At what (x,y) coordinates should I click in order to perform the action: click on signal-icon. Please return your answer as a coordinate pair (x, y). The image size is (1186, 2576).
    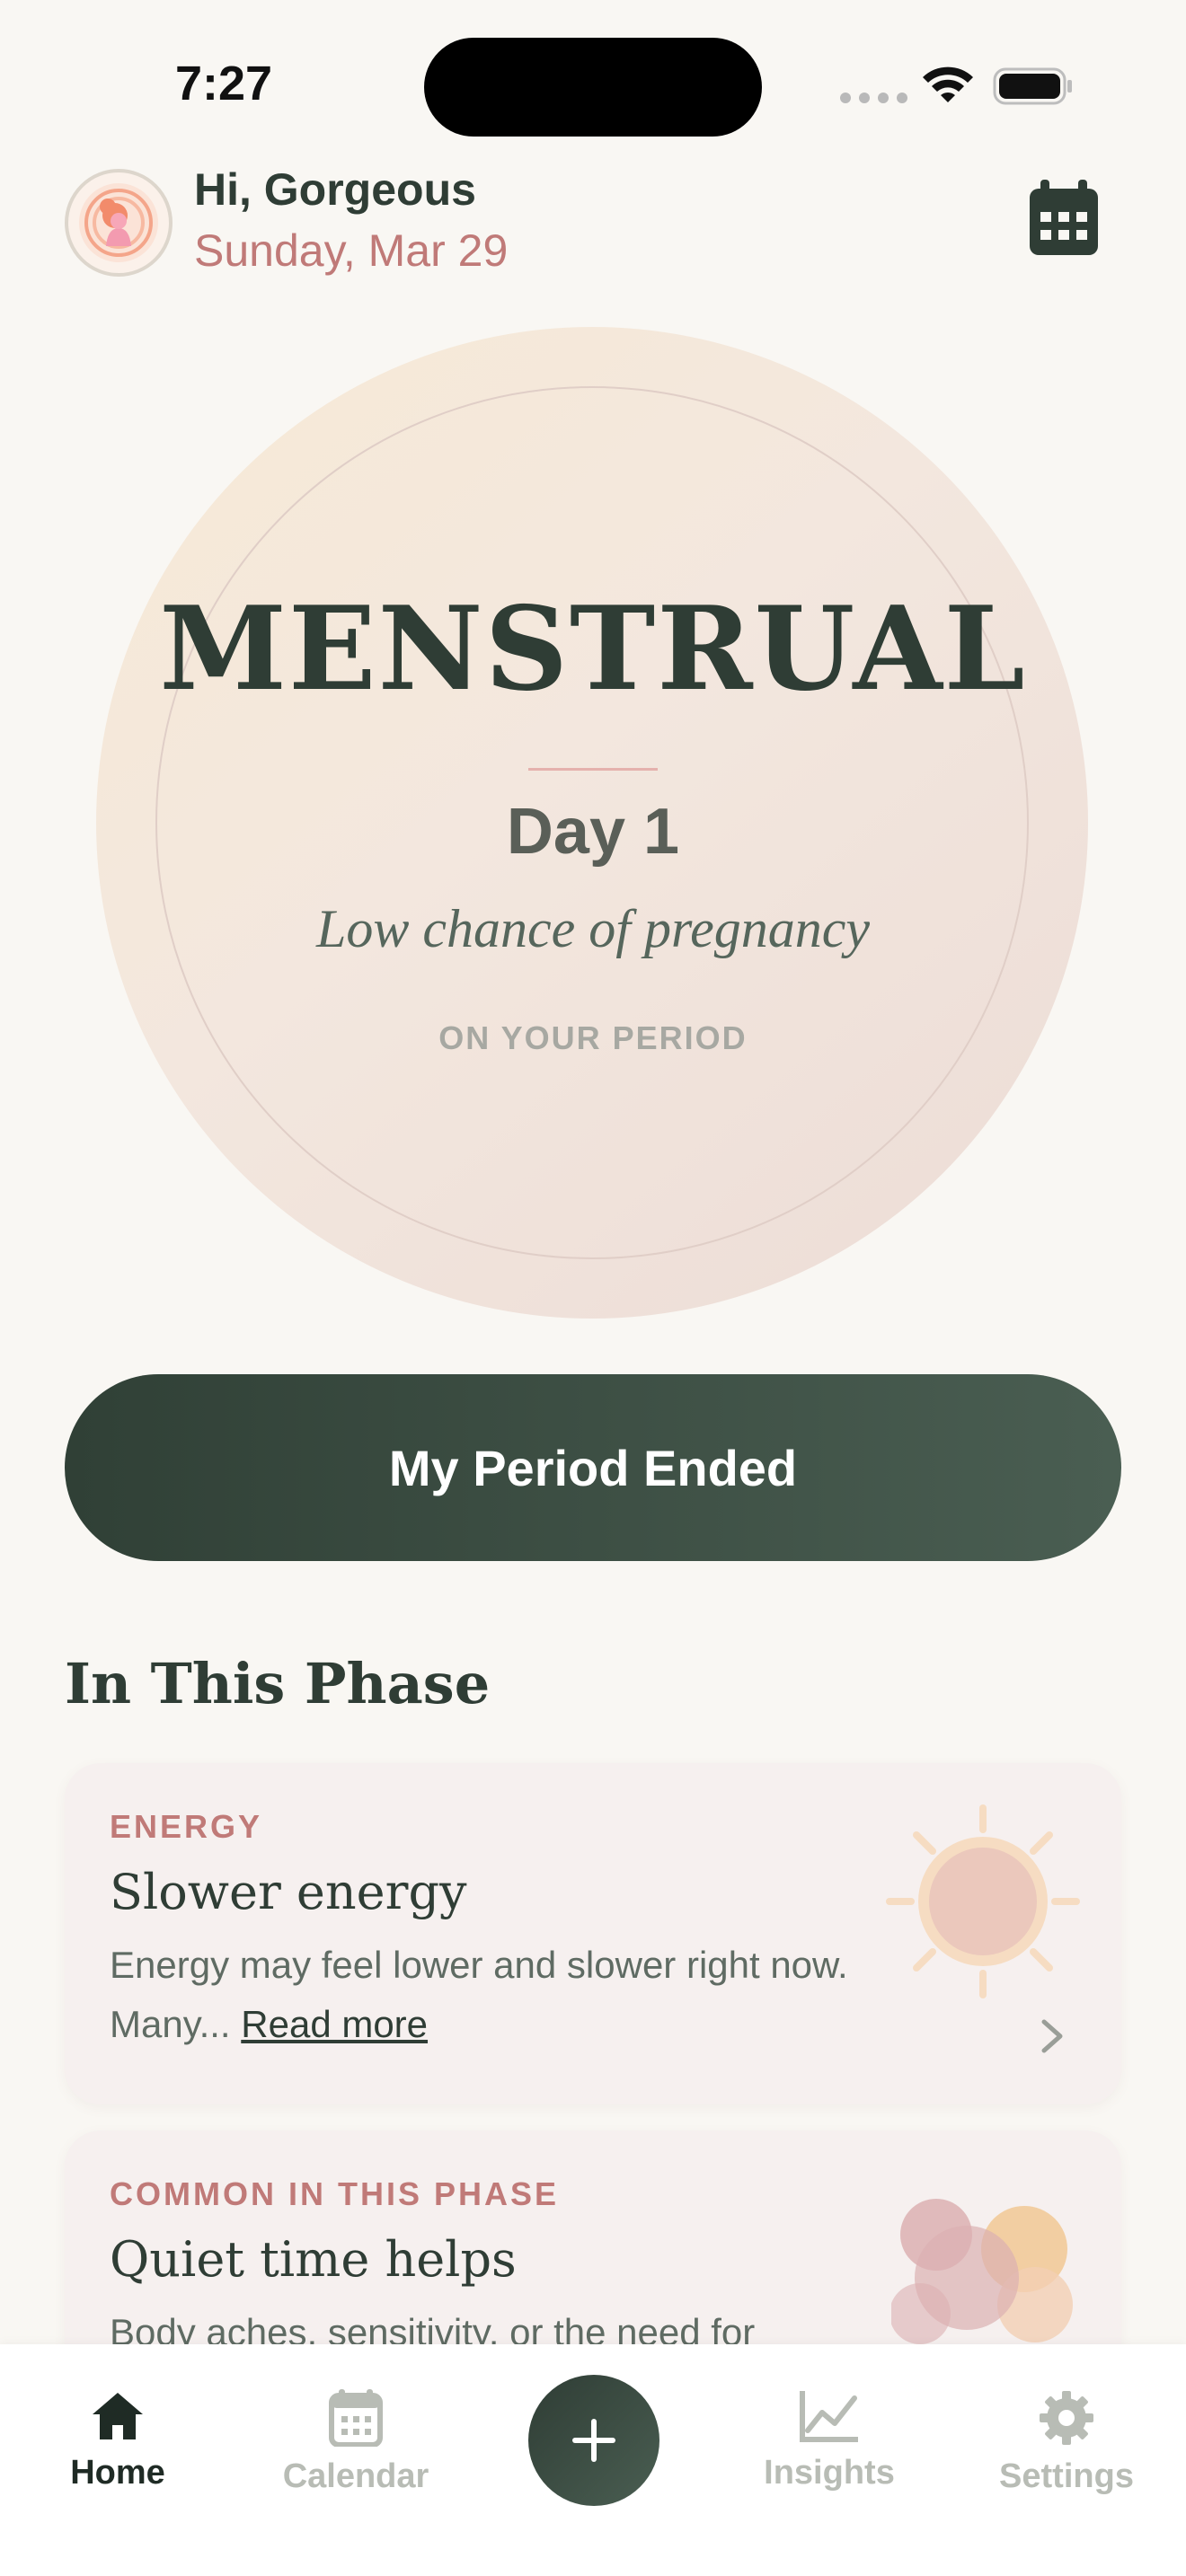
    Looking at the image, I should click on (873, 98).